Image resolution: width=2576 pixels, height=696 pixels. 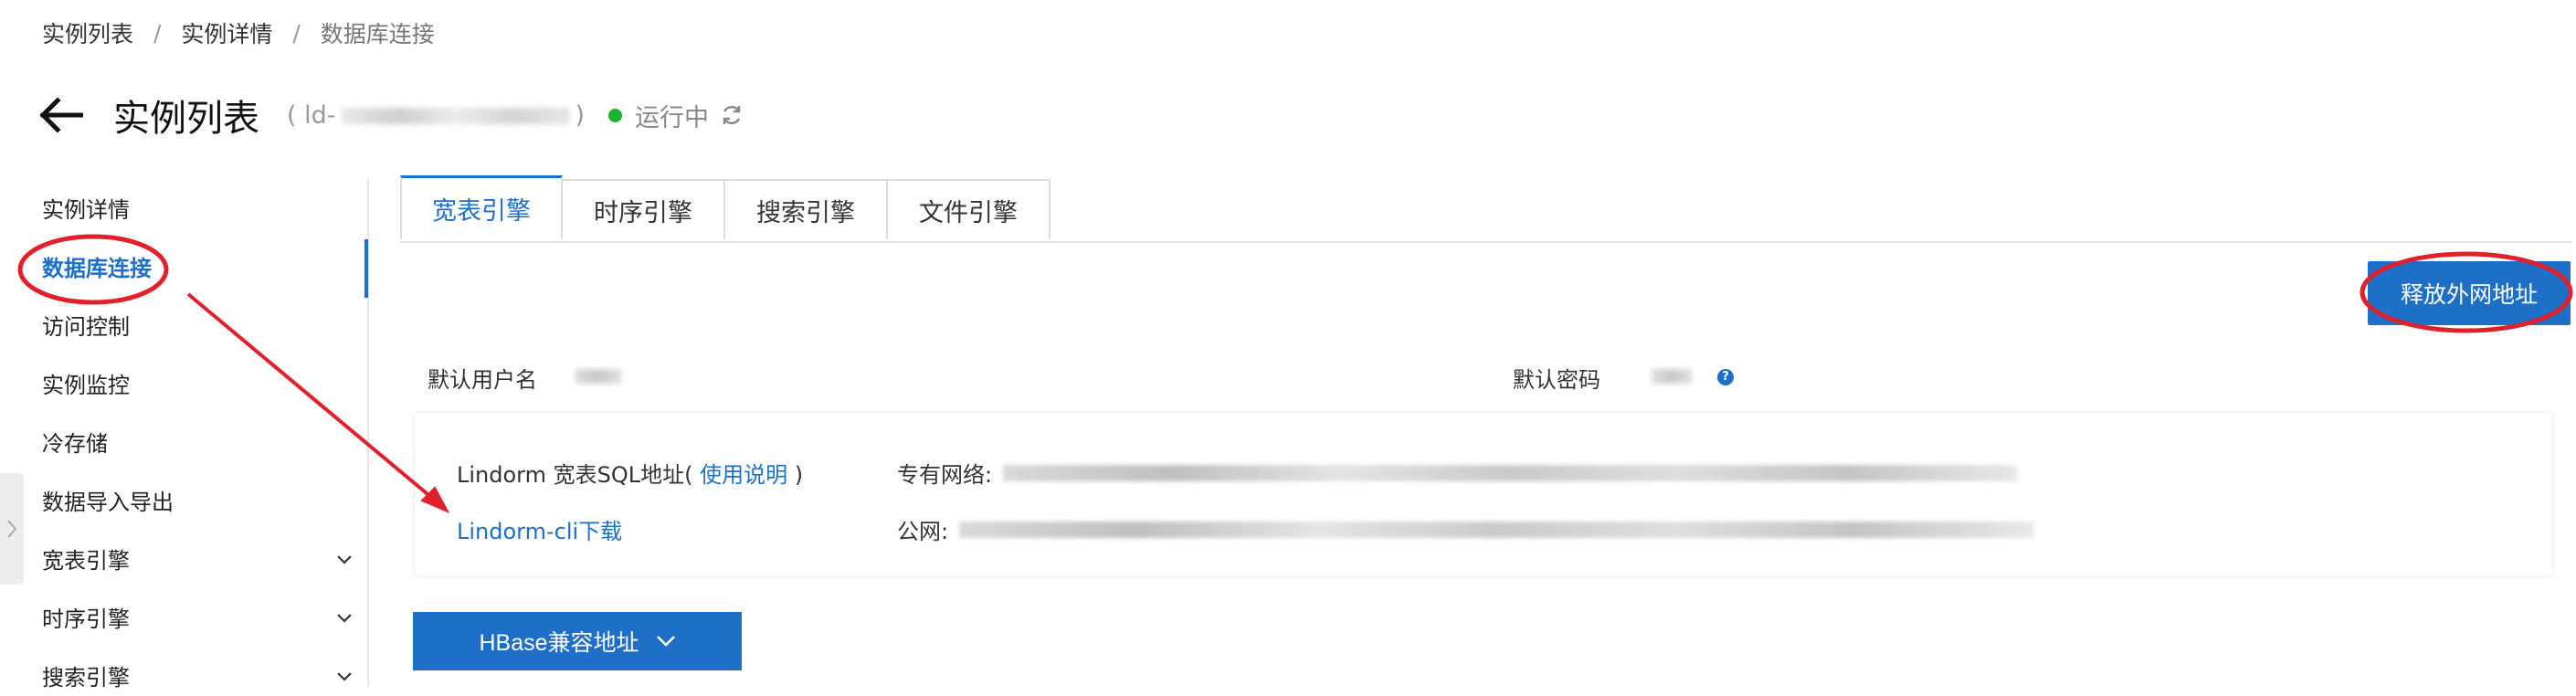 What do you see at coordinates (87, 34) in the screenshot?
I see `breadcrumb-item-instance-list: 实例列表` at bounding box center [87, 34].